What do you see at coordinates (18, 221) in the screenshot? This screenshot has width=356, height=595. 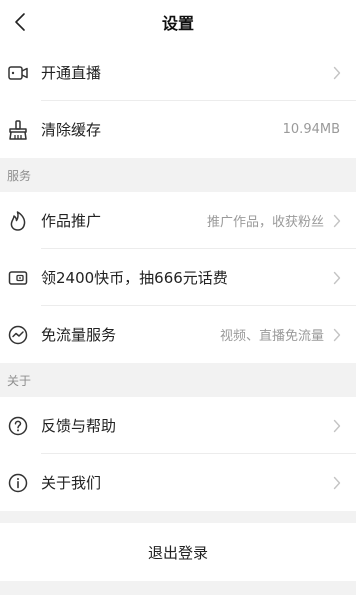 I see `flame-icon` at bounding box center [18, 221].